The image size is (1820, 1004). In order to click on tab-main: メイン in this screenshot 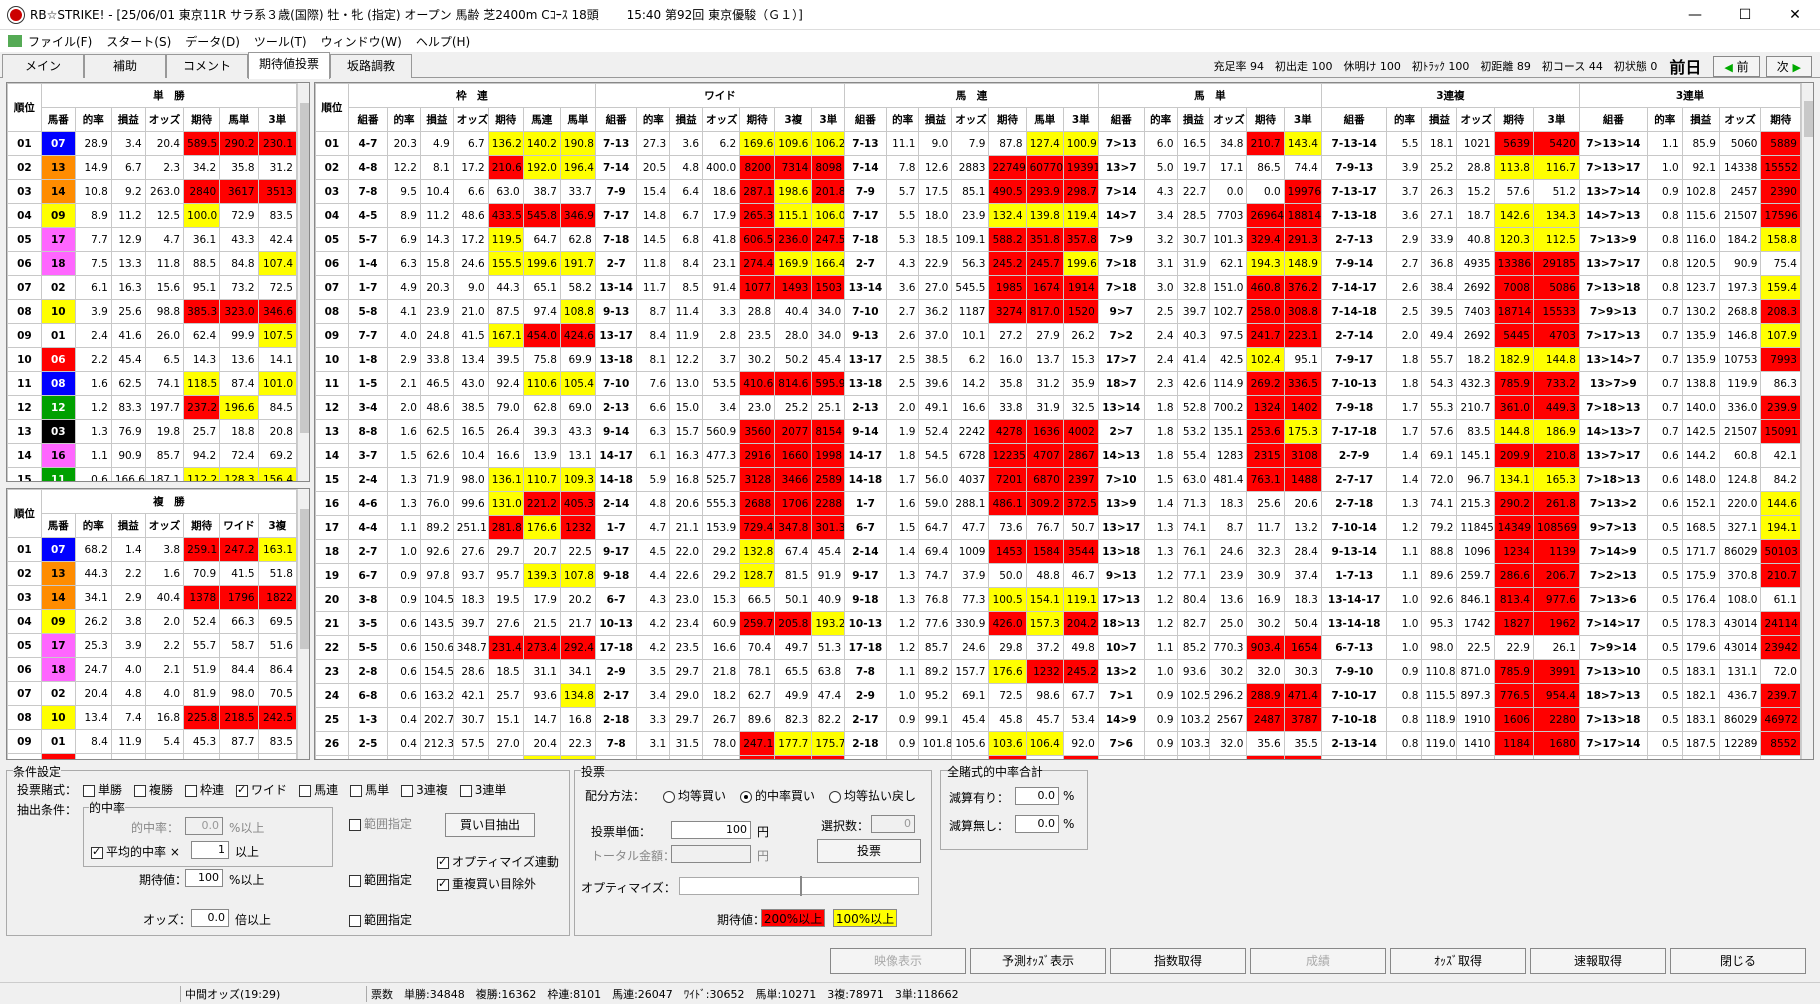, I will do `click(43, 66)`.